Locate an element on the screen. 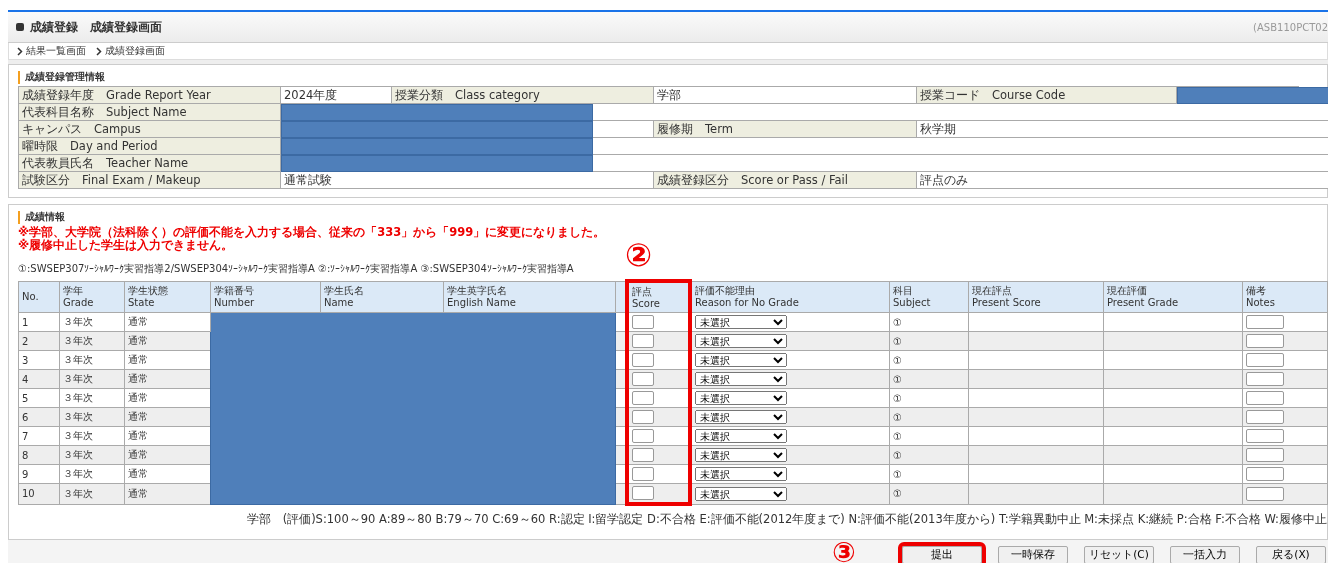 The image size is (1328, 563). column-header: 学生氏名 Name is located at coordinates (382, 297).